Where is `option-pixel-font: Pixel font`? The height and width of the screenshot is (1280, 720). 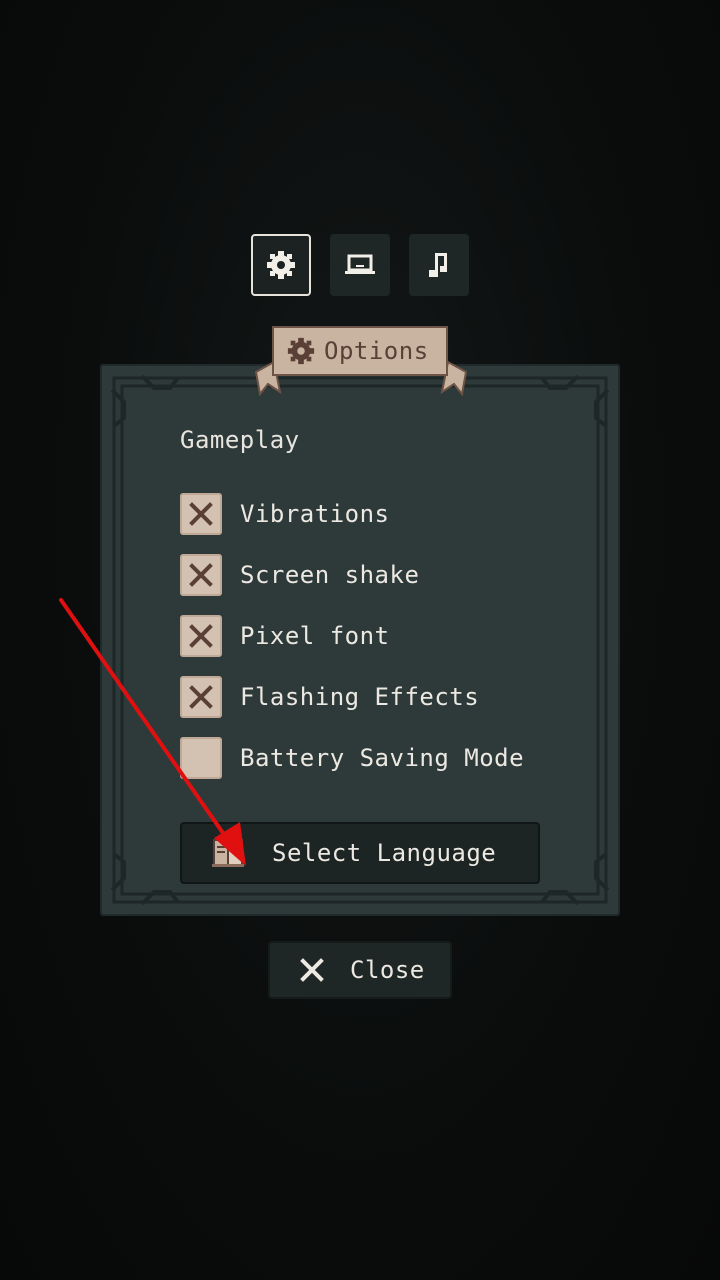 option-pixel-font: Pixel font is located at coordinates (285, 636).